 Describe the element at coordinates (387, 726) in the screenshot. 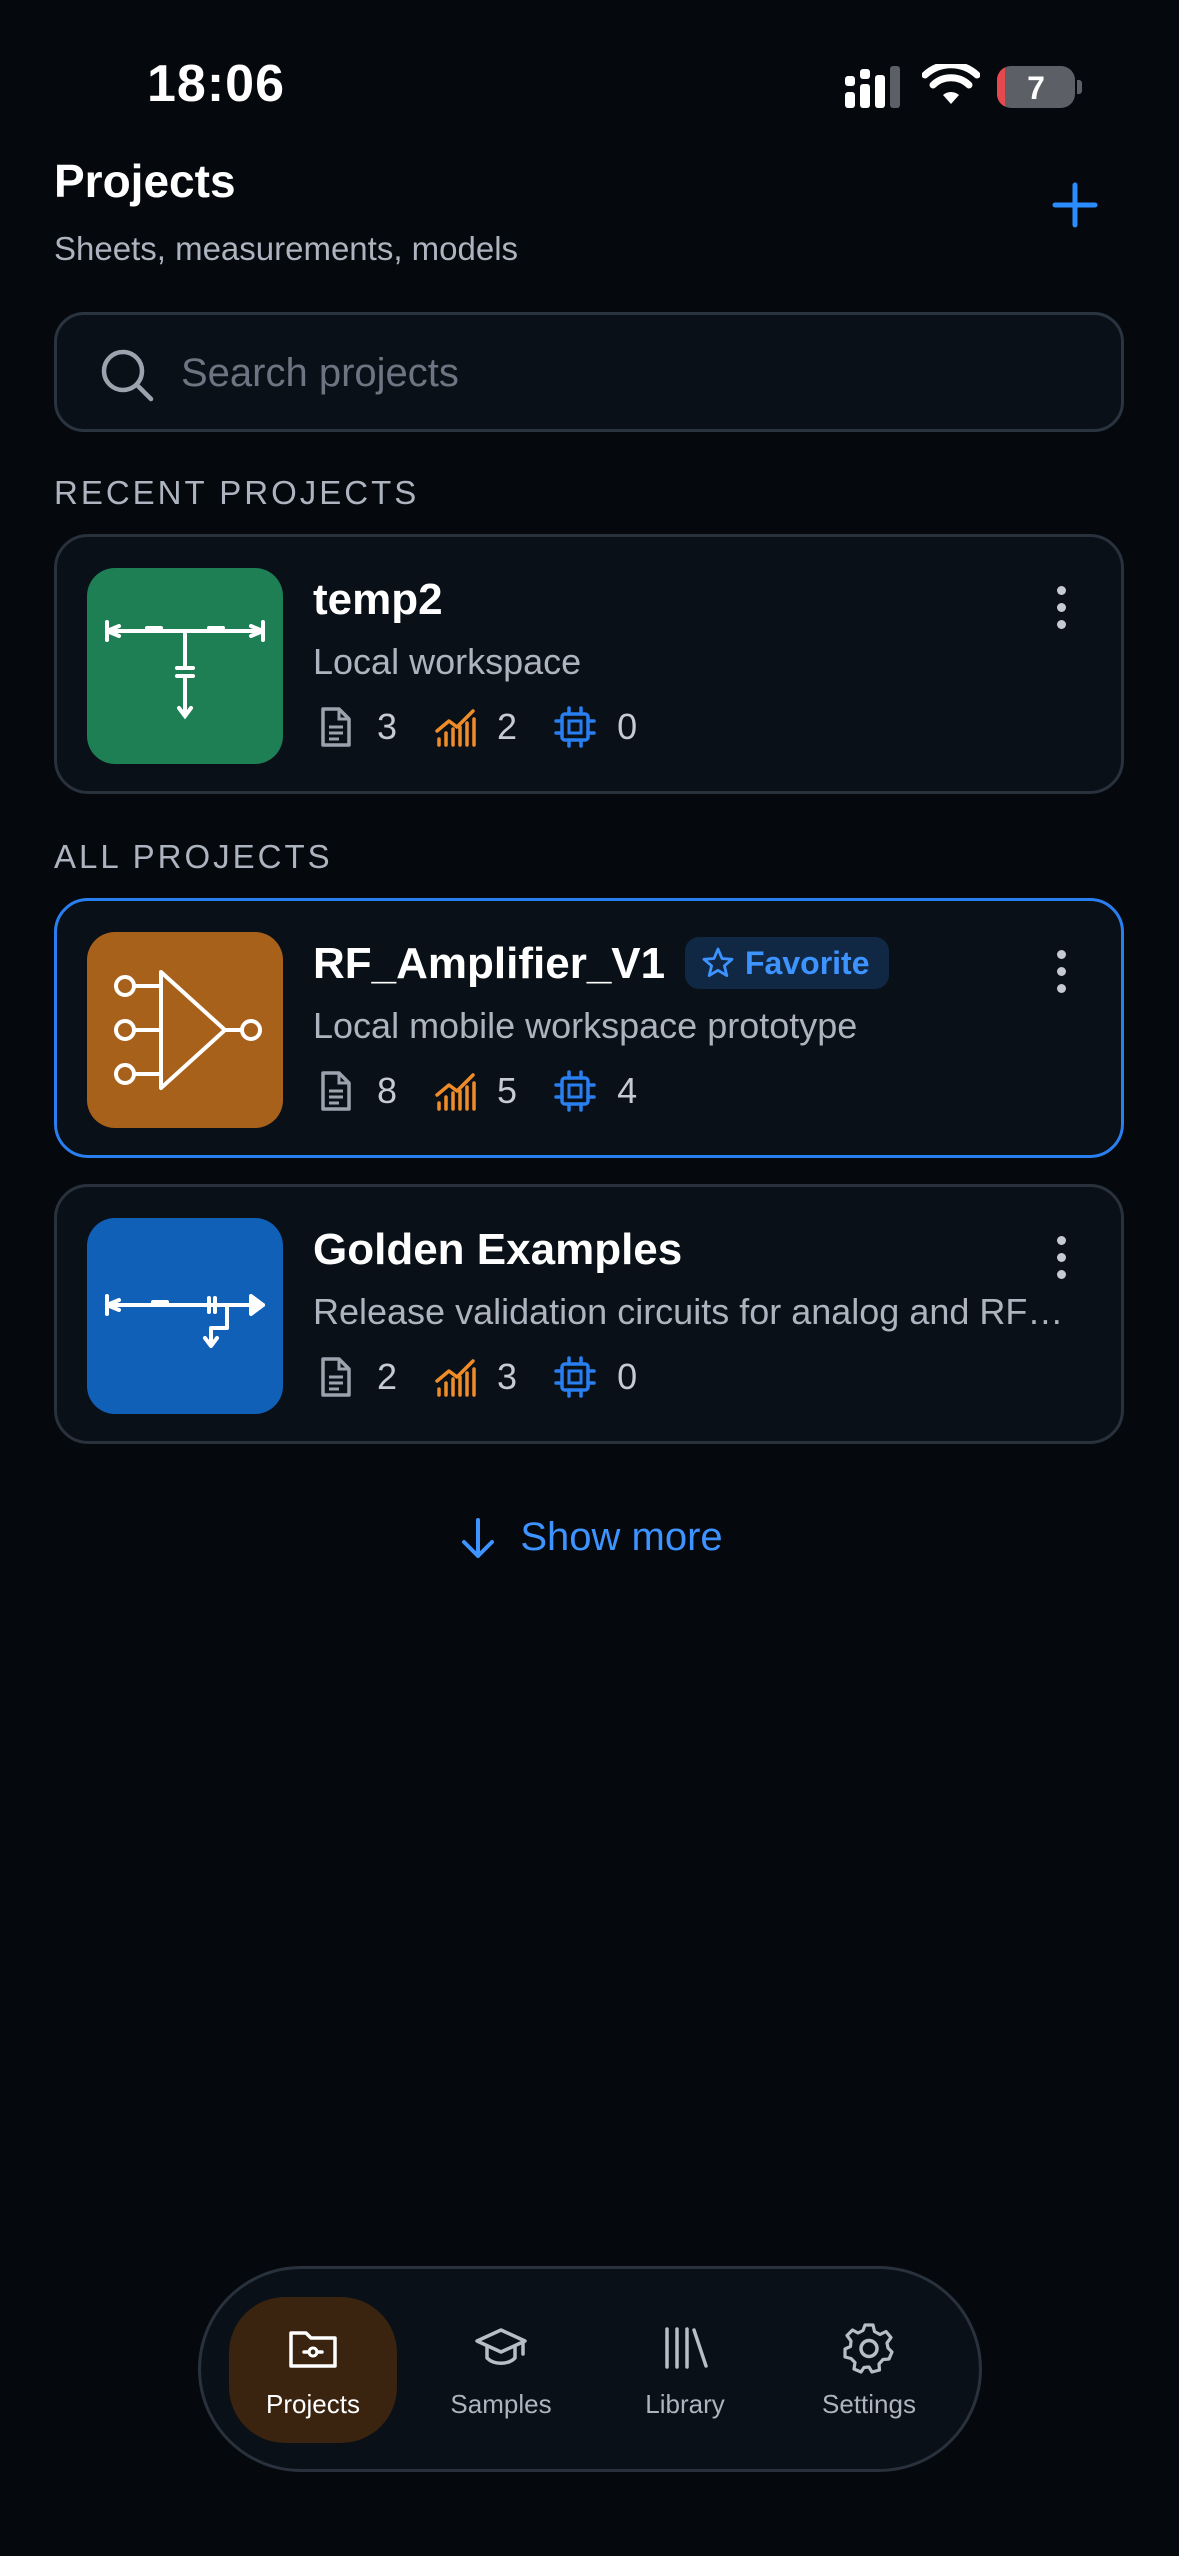

I see `sheets-value: 3` at that location.